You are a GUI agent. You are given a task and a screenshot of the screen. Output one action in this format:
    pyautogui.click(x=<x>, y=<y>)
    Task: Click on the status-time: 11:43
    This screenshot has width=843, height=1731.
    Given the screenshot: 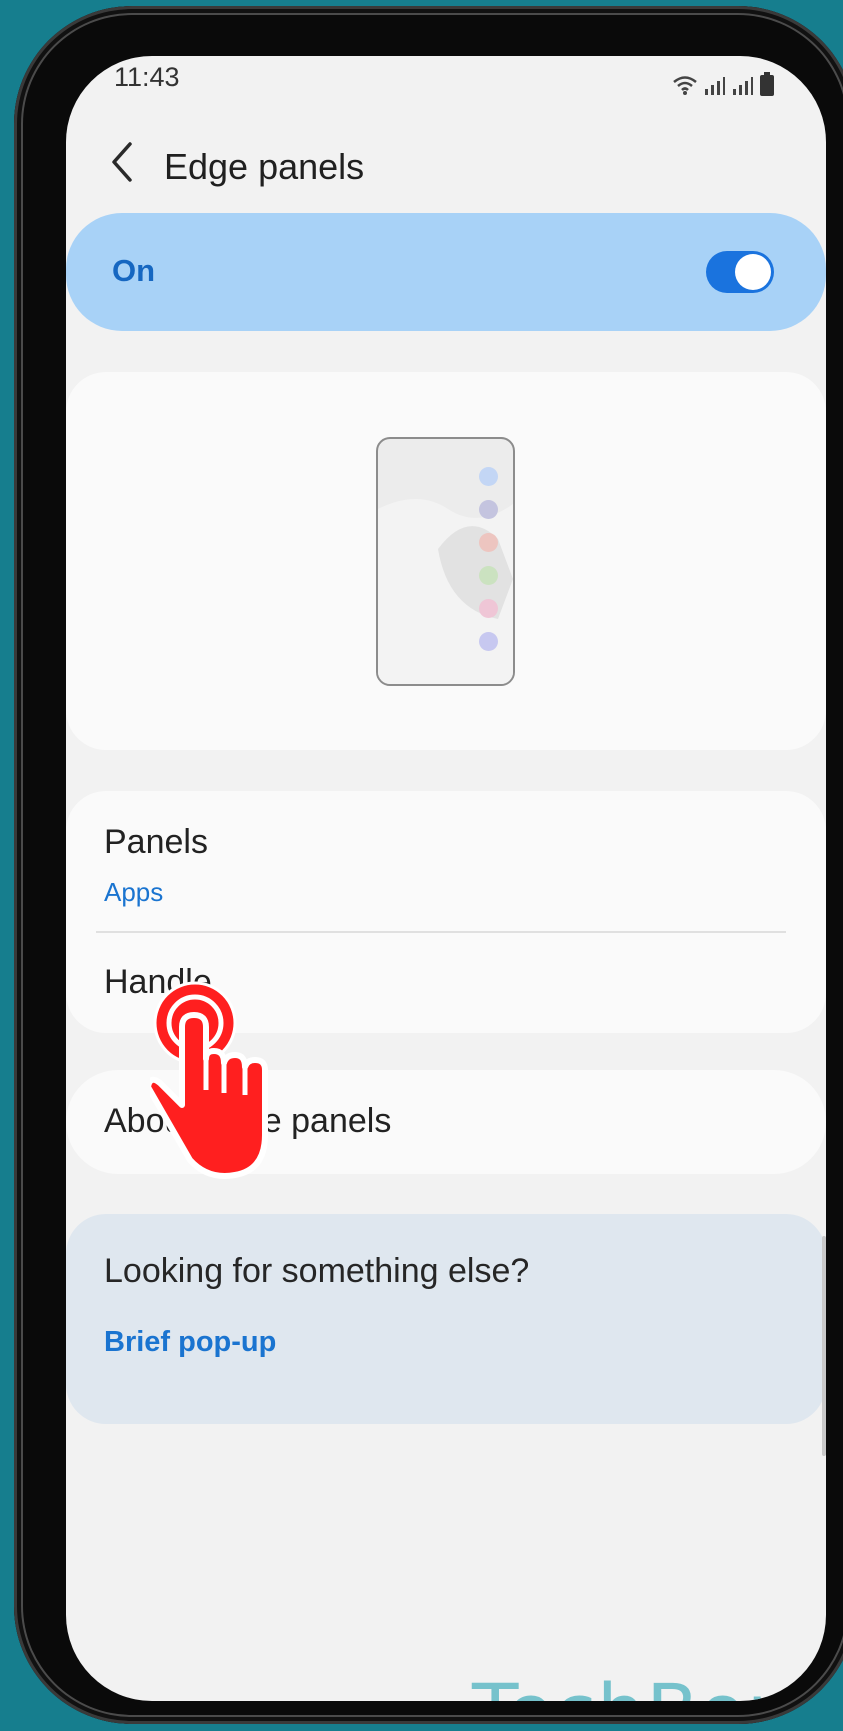 What is the action you would take?
    pyautogui.click(x=147, y=77)
    